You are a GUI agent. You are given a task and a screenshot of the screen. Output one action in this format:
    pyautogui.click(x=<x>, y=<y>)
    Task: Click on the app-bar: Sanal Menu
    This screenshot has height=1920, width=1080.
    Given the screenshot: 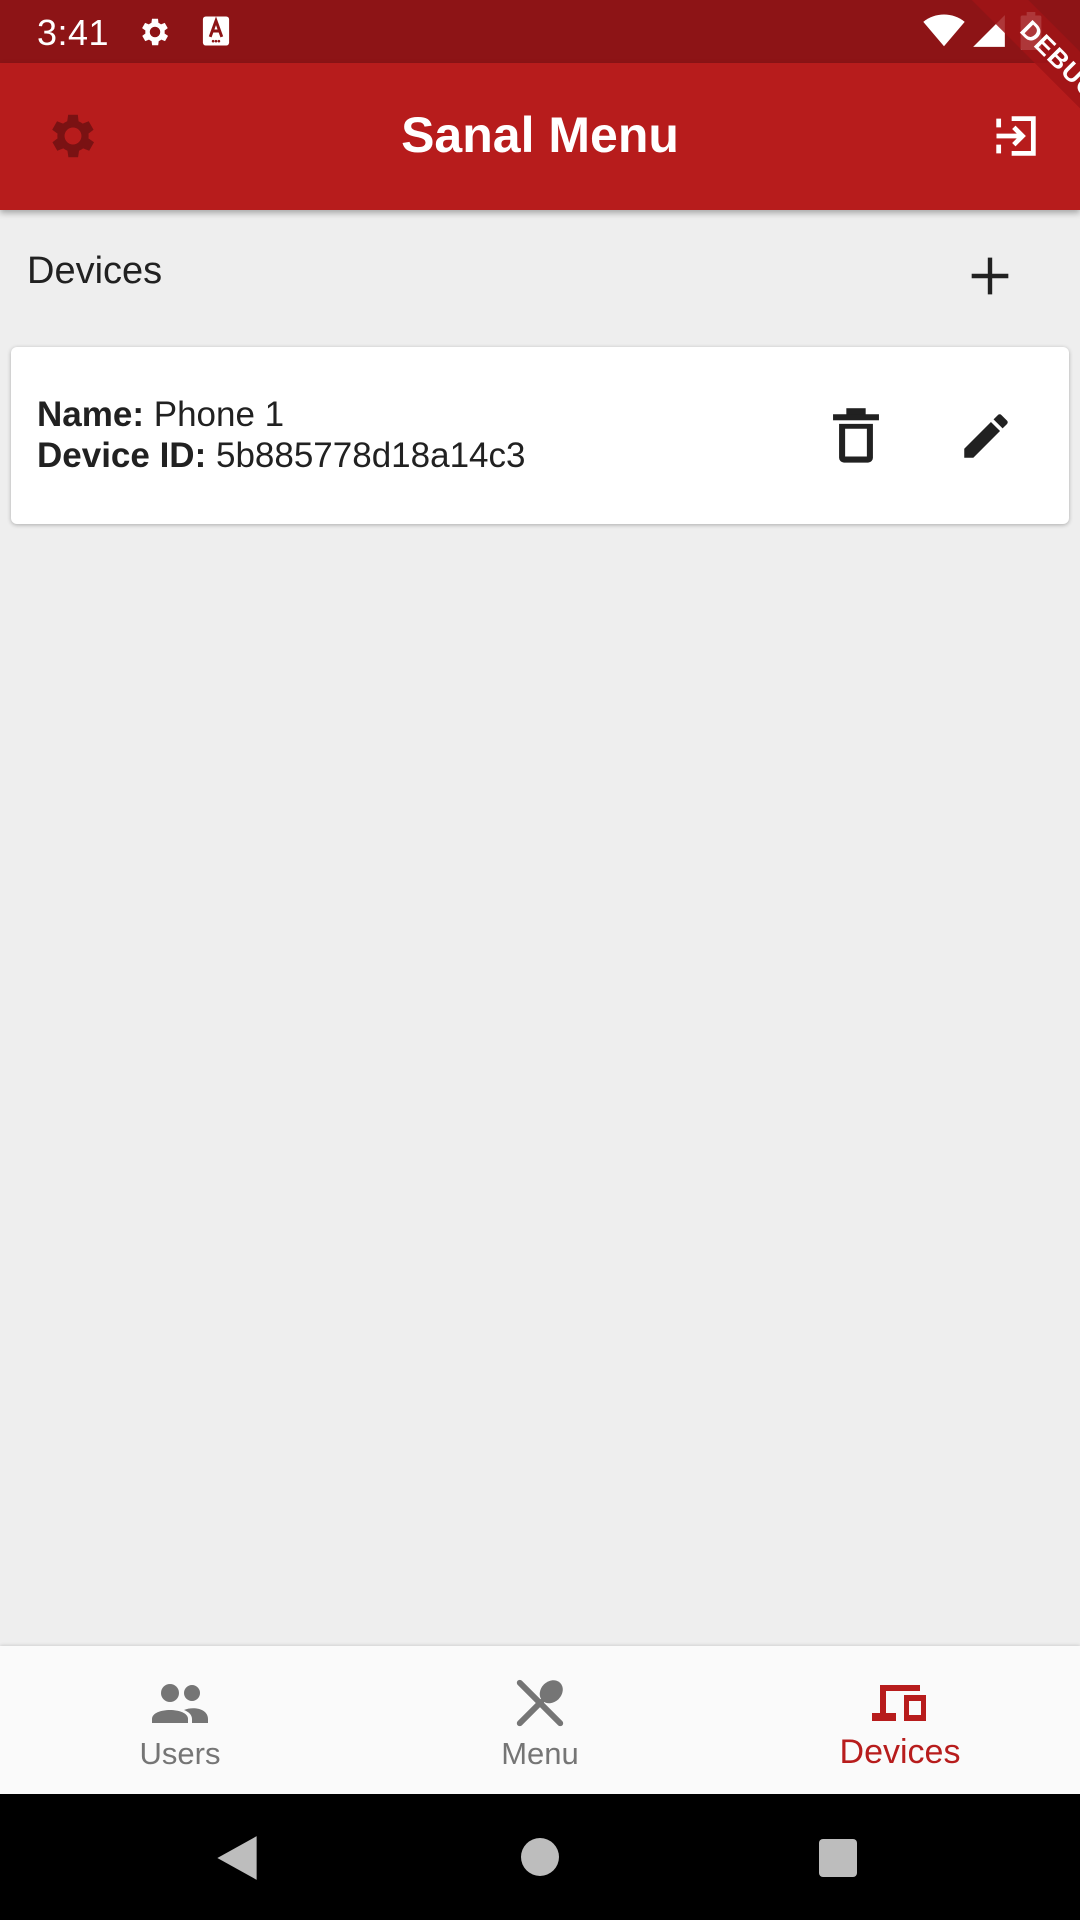 What is the action you would take?
    pyautogui.click(x=540, y=136)
    